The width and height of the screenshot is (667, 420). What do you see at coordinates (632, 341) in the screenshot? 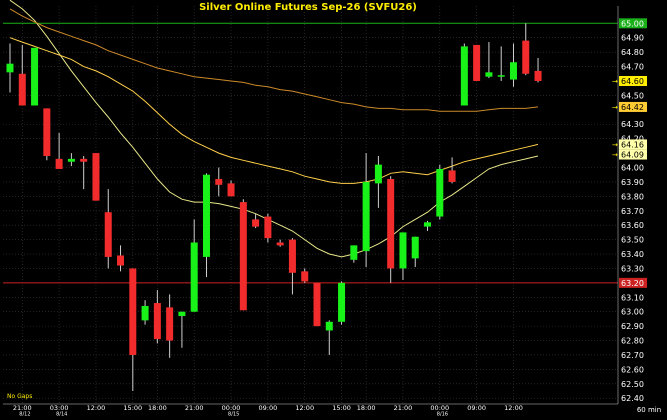
I see `y-tick-label: 62.80` at bounding box center [632, 341].